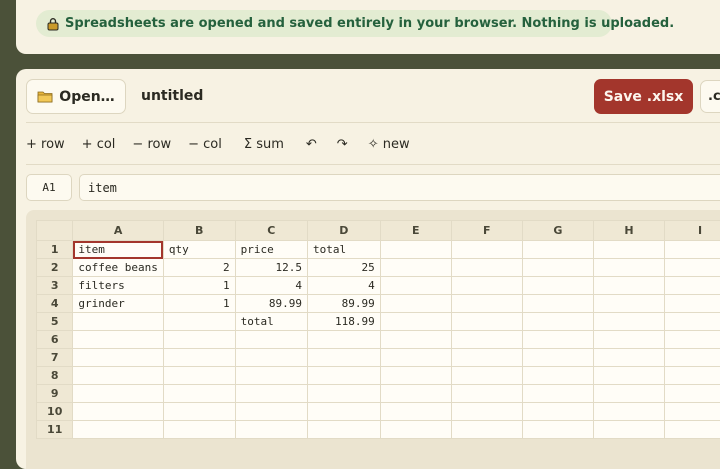 This screenshot has width=720, height=469. Describe the element at coordinates (118, 376) in the screenshot. I see `cell-a8` at that location.